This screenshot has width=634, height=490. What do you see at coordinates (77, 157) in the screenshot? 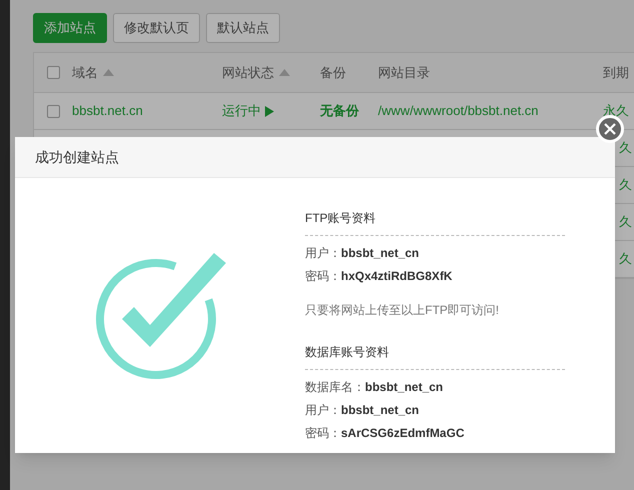
I see `dialog-title: 成功创建站点` at bounding box center [77, 157].